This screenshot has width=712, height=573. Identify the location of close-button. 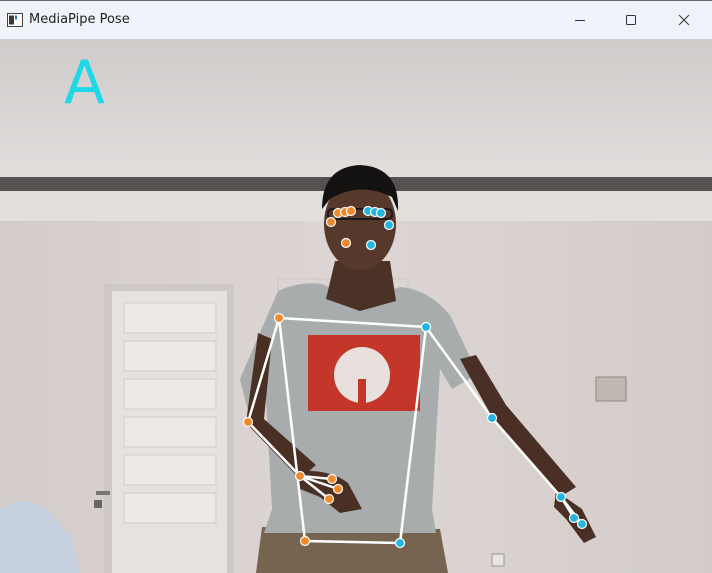
(684, 20).